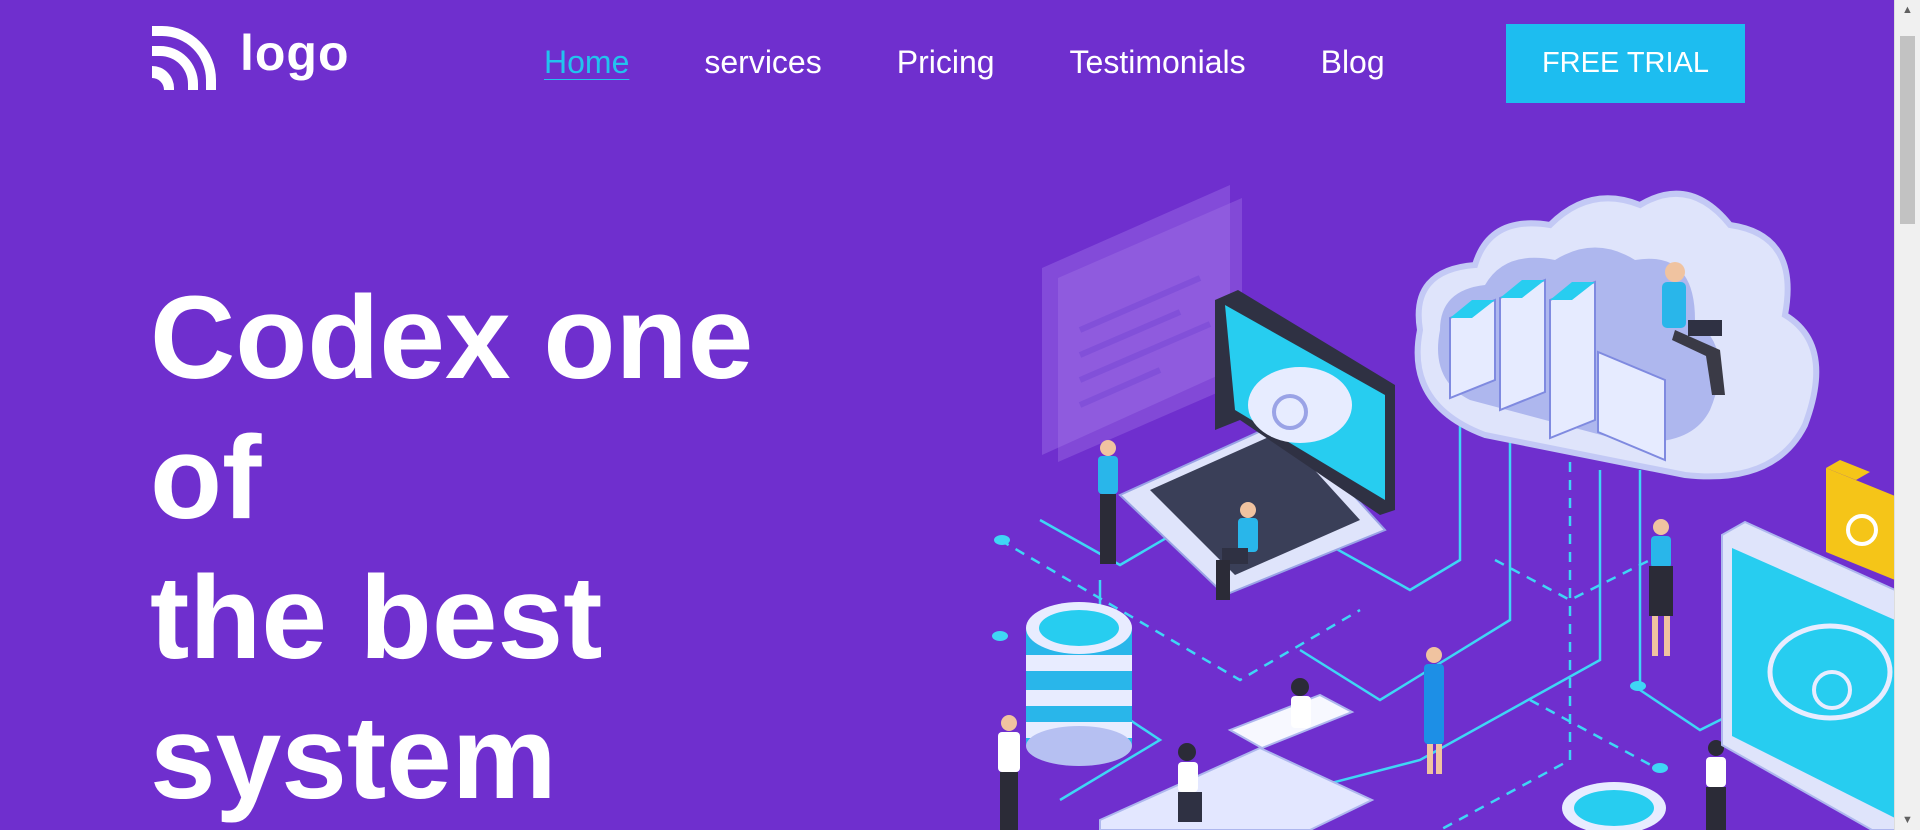 The width and height of the screenshot is (1920, 830). Describe the element at coordinates (184, 58) in the screenshot. I see `logo-icon` at that location.